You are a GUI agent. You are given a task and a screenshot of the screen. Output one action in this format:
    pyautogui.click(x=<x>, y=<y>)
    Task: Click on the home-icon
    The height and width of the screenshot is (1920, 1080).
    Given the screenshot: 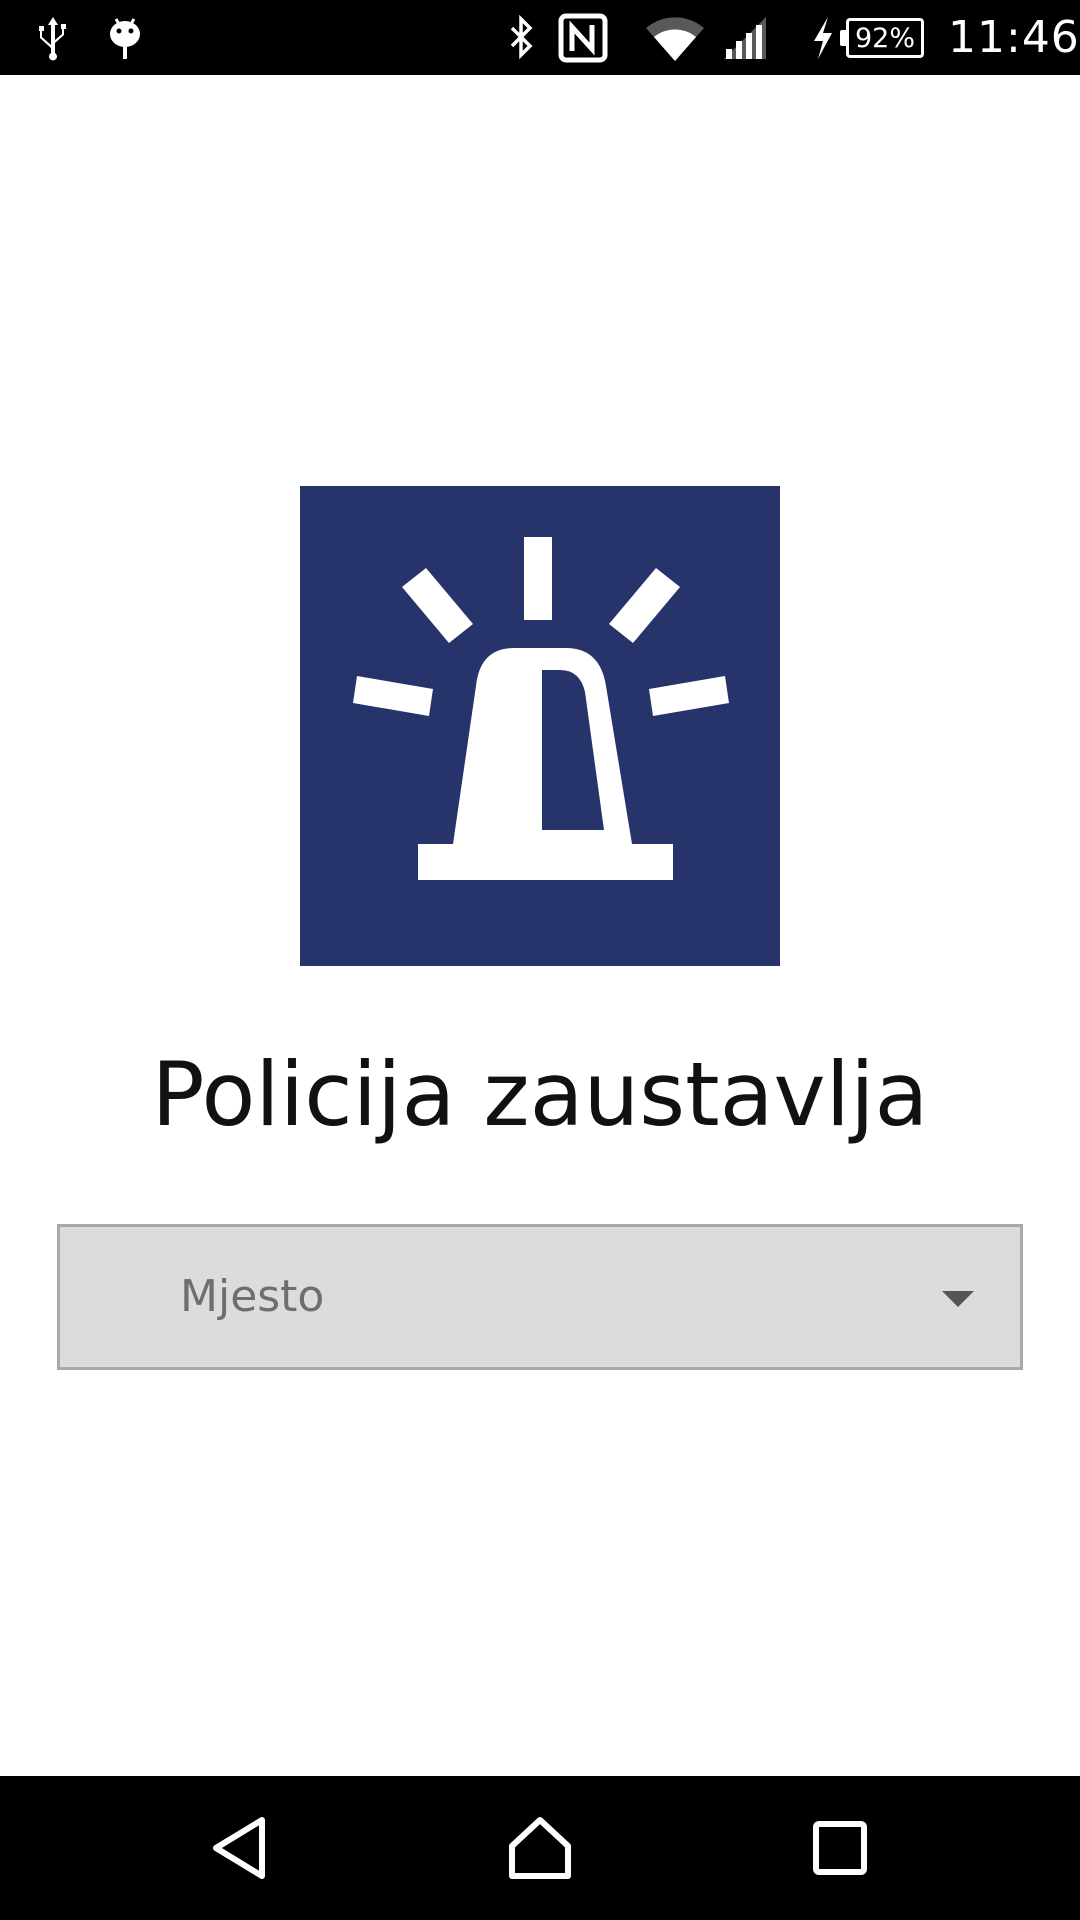 What is the action you would take?
    pyautogui.click(x=540, y=1848)
    